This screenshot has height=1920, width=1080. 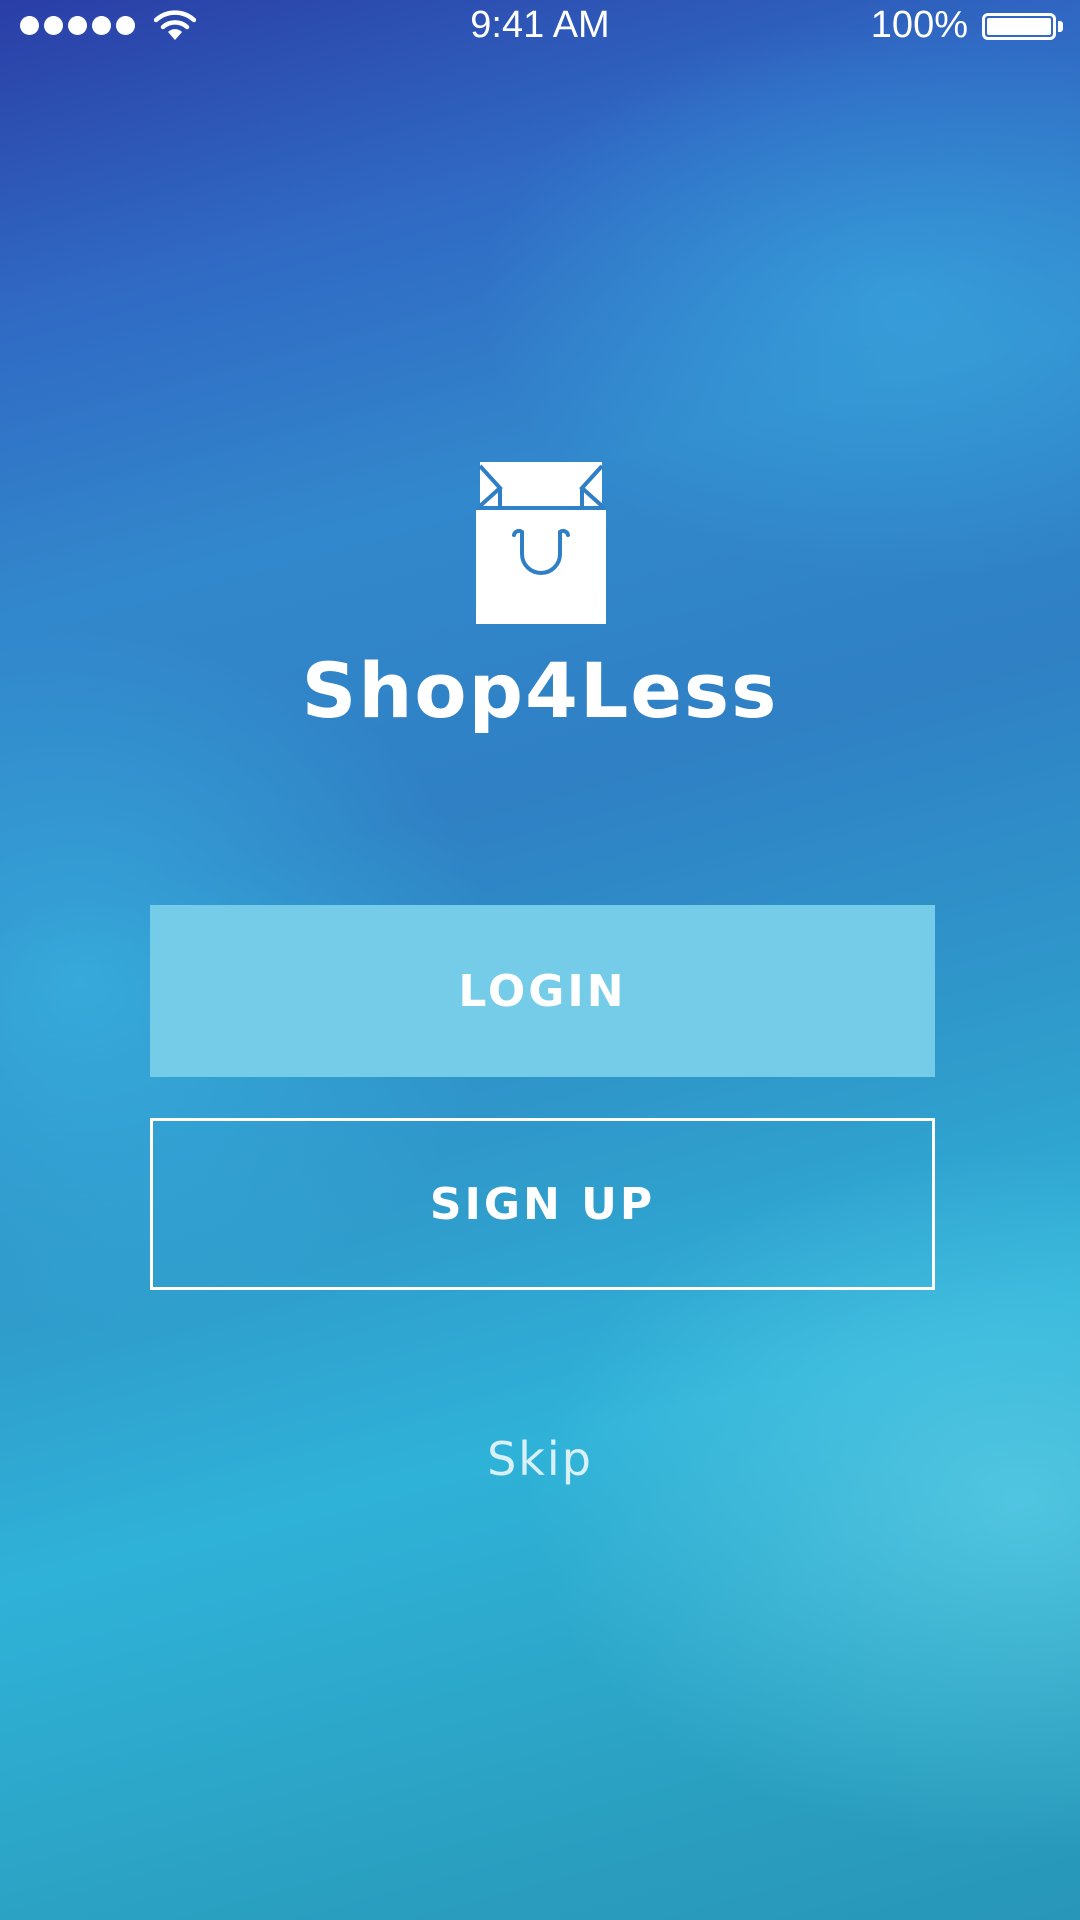 I want to click on signup-button-label: SIGN UP, so click(x=542, y=1204).